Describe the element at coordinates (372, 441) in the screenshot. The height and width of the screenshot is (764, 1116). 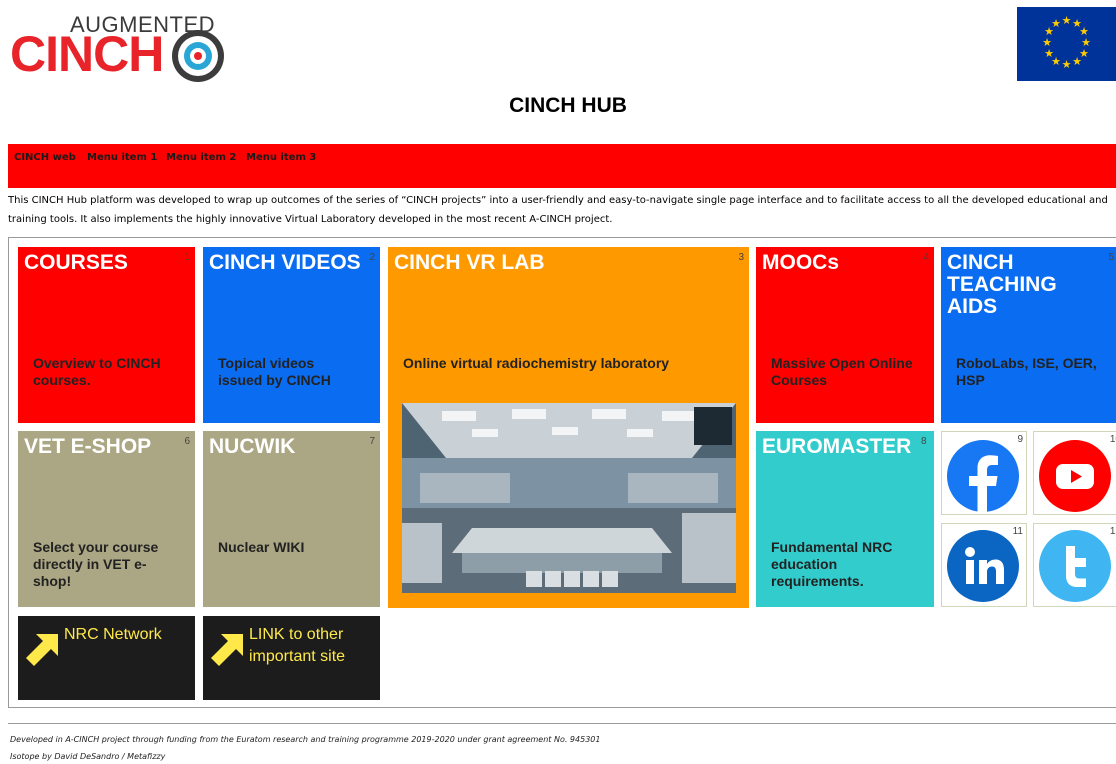
I see `tile-number: 7` at that location.